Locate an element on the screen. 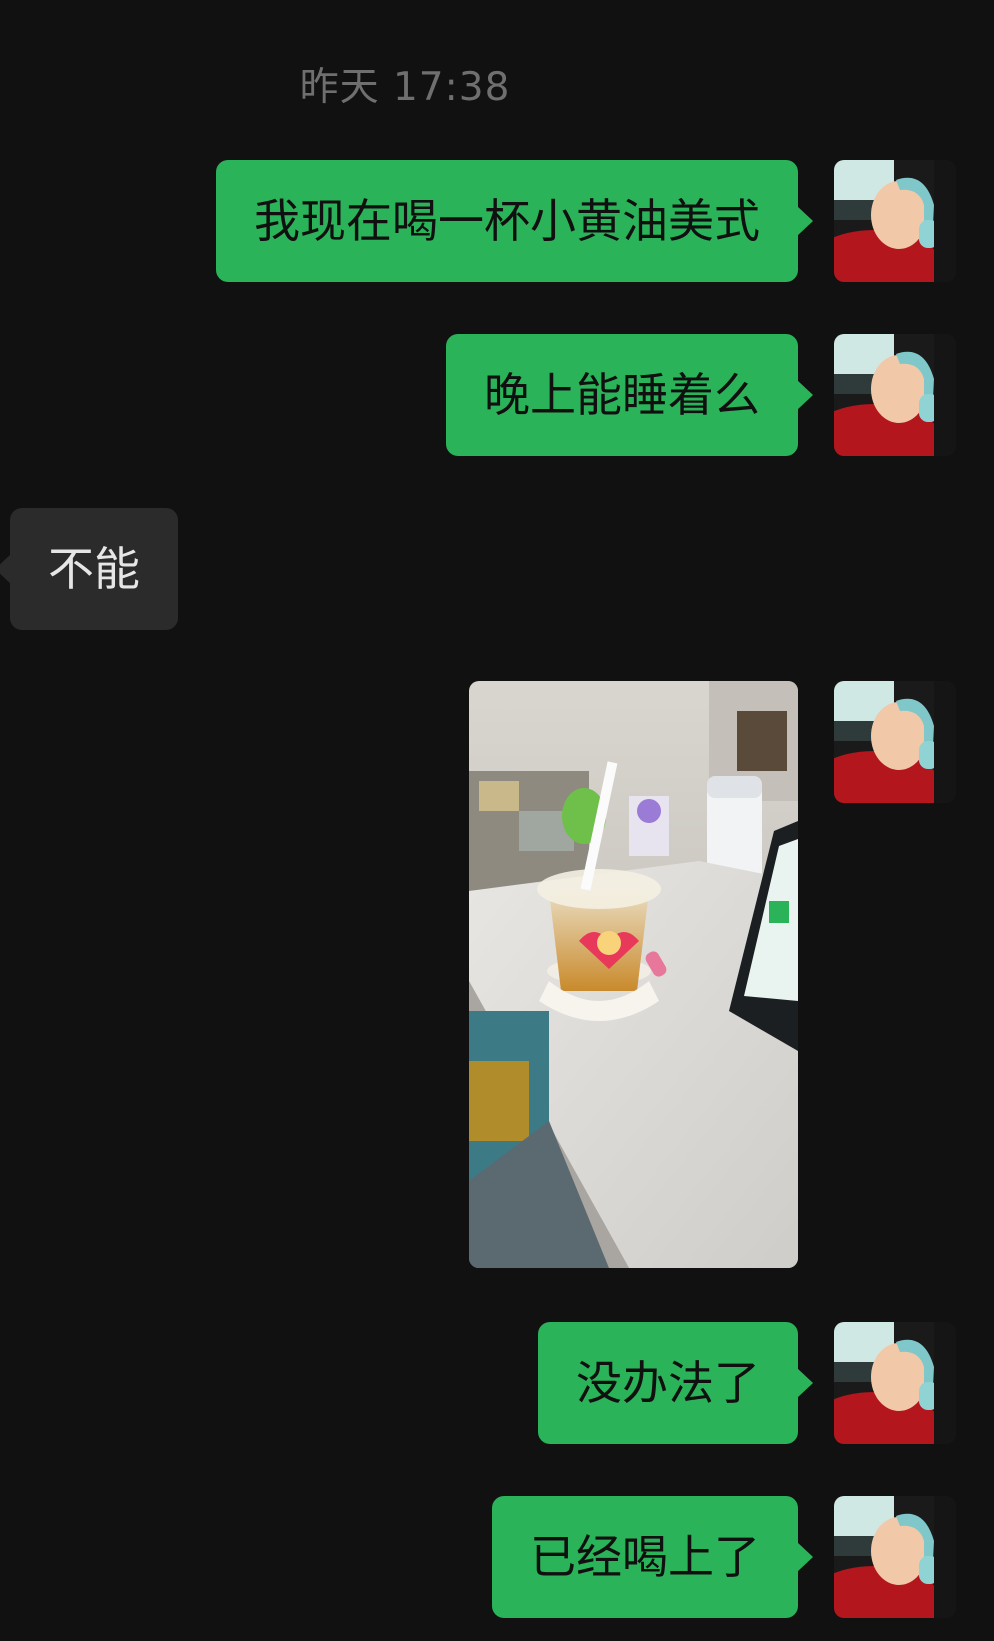 The width and height of the screenshot is (994, 1641). coffee-photo is located at coordinates (633, 974).